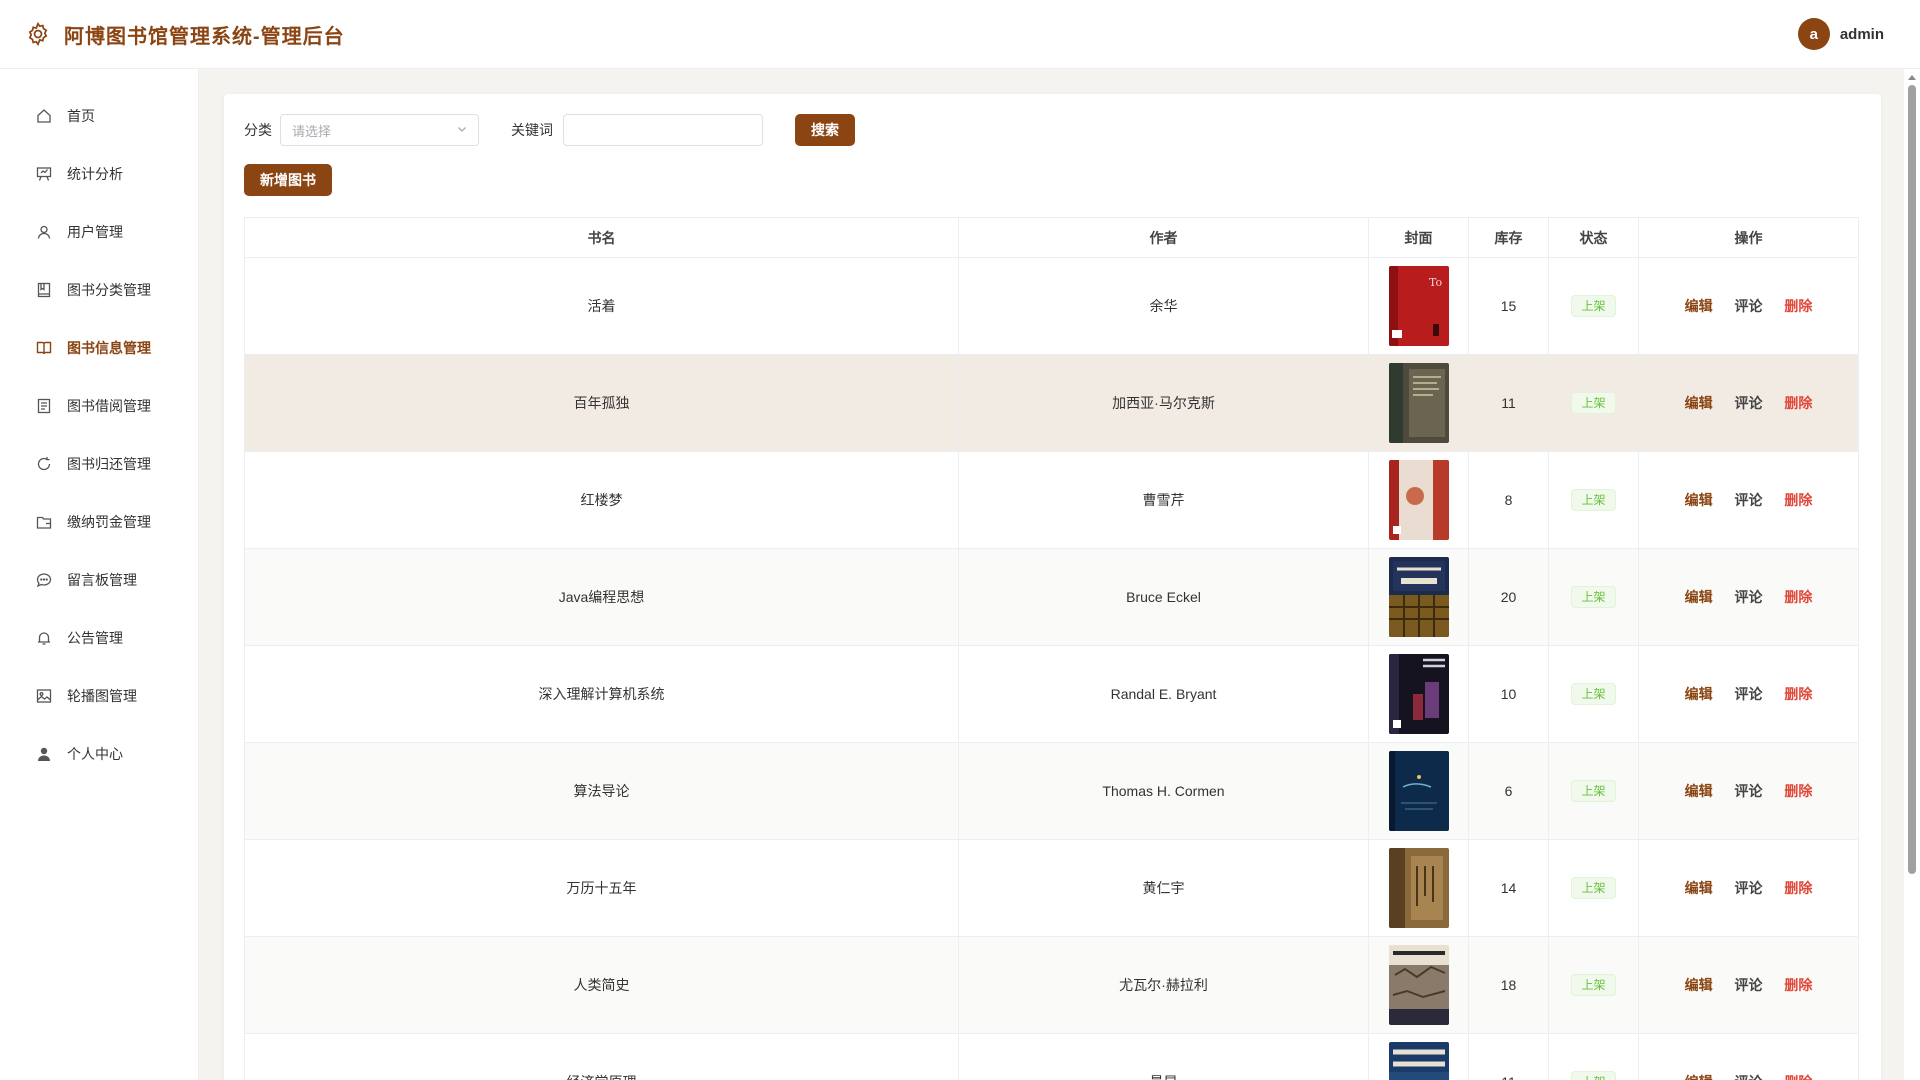 This screenshot has height=1080, width=1920. Describe the element at coordinates (99, 290) in the screenshot. I see `sidebar-item-book-categories: 图书分类管理` at that location.